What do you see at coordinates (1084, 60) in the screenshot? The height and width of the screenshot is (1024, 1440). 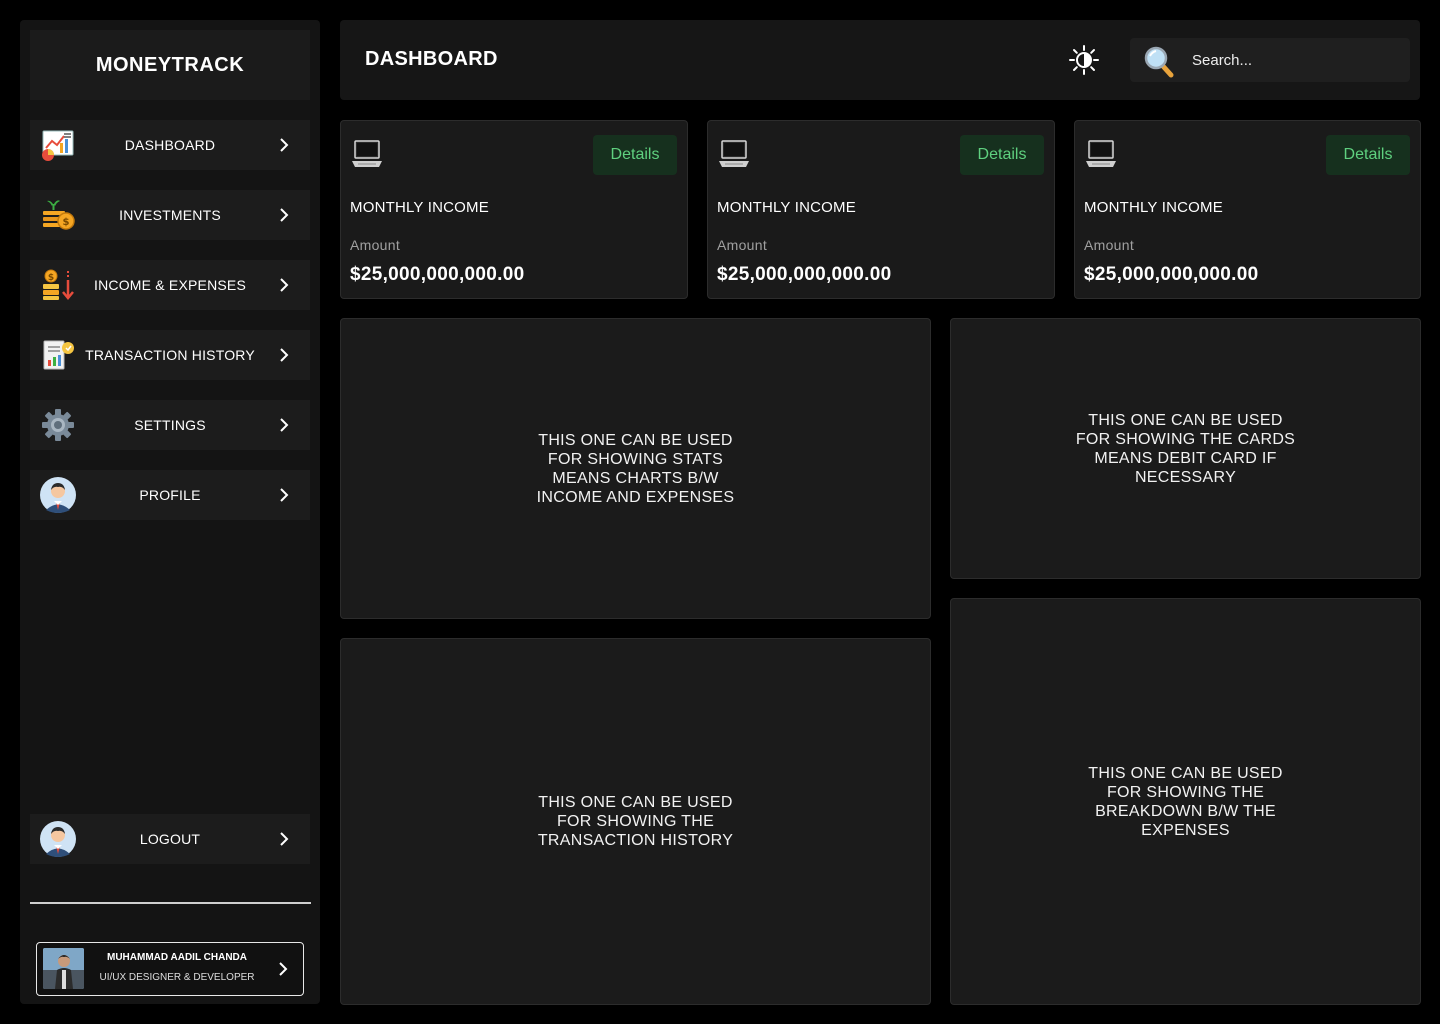 I see `brightness-icon` at bounding box center [1084, 60].